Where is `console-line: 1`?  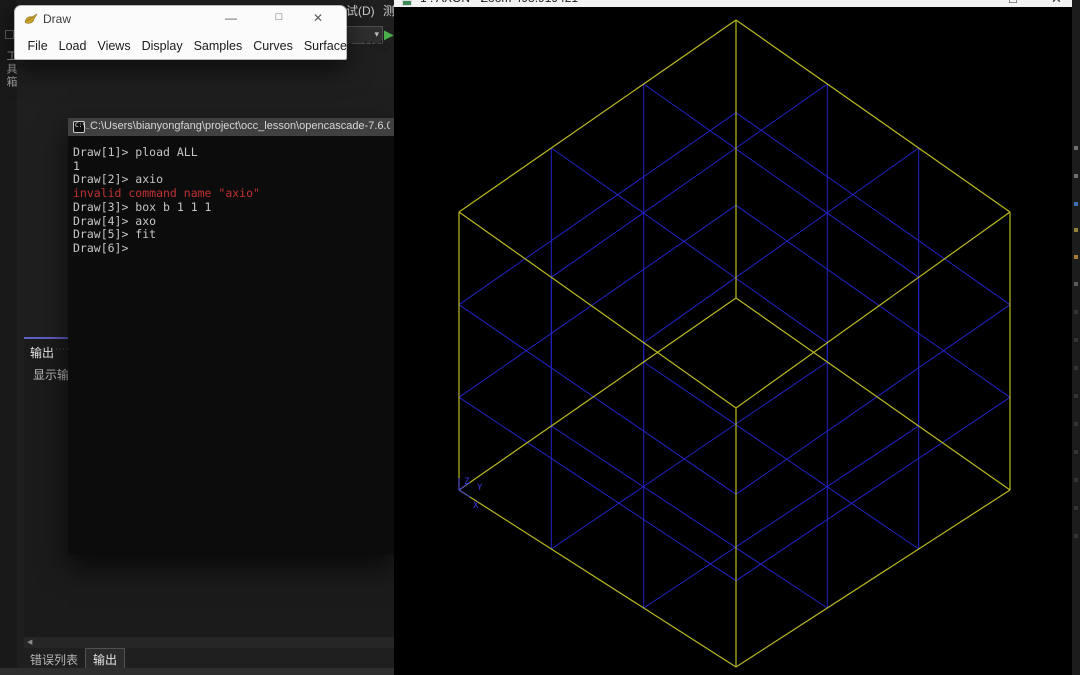 console-line: 1 is located at coordinates (76, 165).